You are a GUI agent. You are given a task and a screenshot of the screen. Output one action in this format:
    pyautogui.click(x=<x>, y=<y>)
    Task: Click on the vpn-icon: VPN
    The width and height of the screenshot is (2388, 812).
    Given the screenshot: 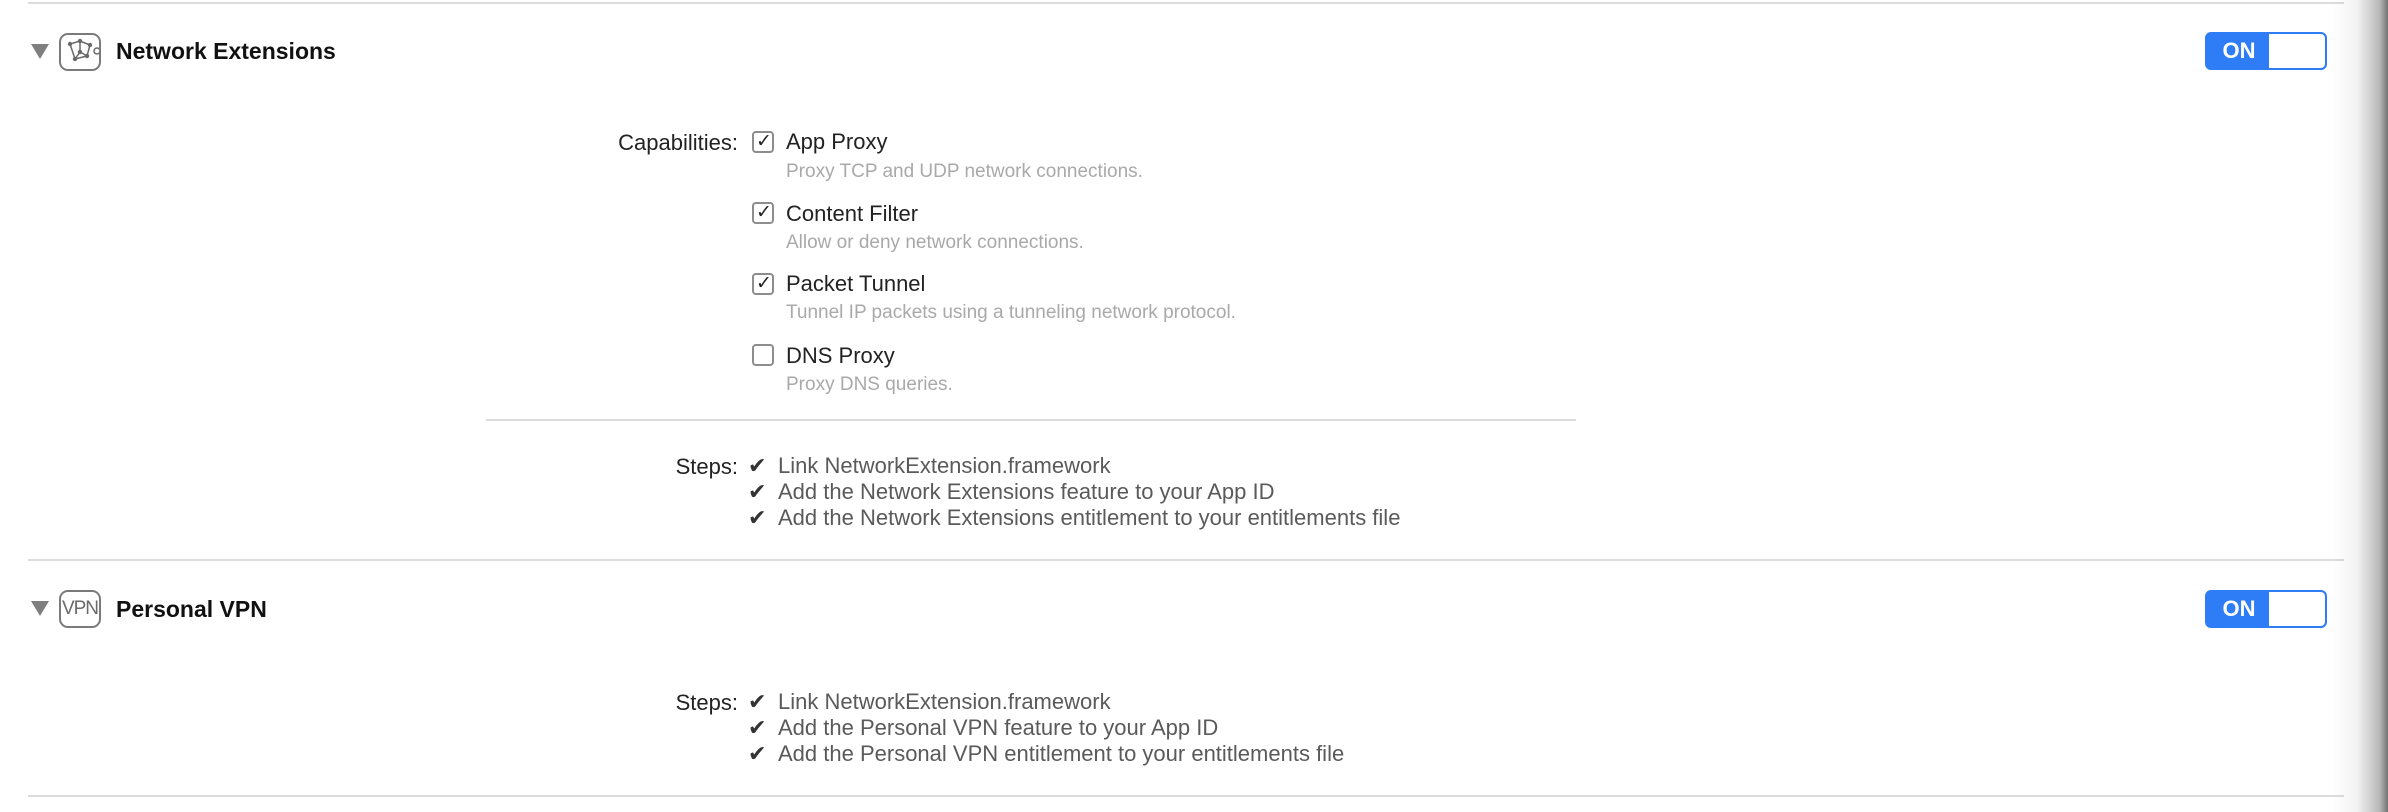 What is the action you would take?
    pyautogui.click(x=80, y=609)
    